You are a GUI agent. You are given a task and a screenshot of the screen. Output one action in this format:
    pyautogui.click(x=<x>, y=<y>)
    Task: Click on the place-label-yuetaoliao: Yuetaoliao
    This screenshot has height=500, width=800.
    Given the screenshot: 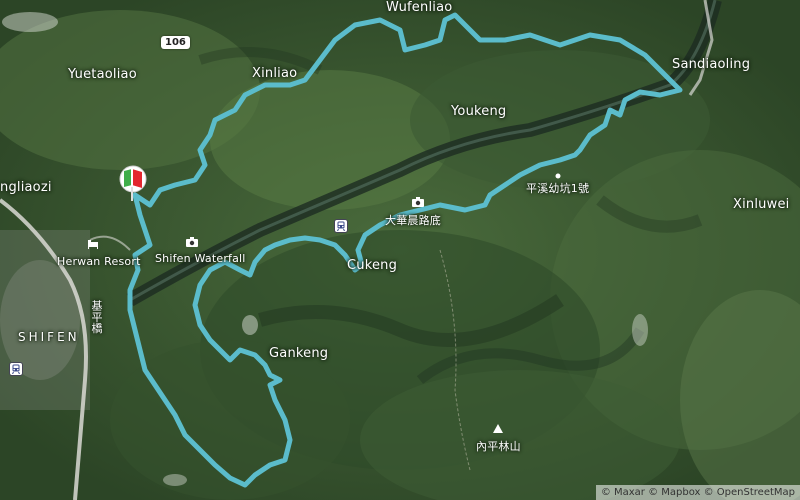 What is the action you would take?
    pyautogui.click(x=102, y=74)
    